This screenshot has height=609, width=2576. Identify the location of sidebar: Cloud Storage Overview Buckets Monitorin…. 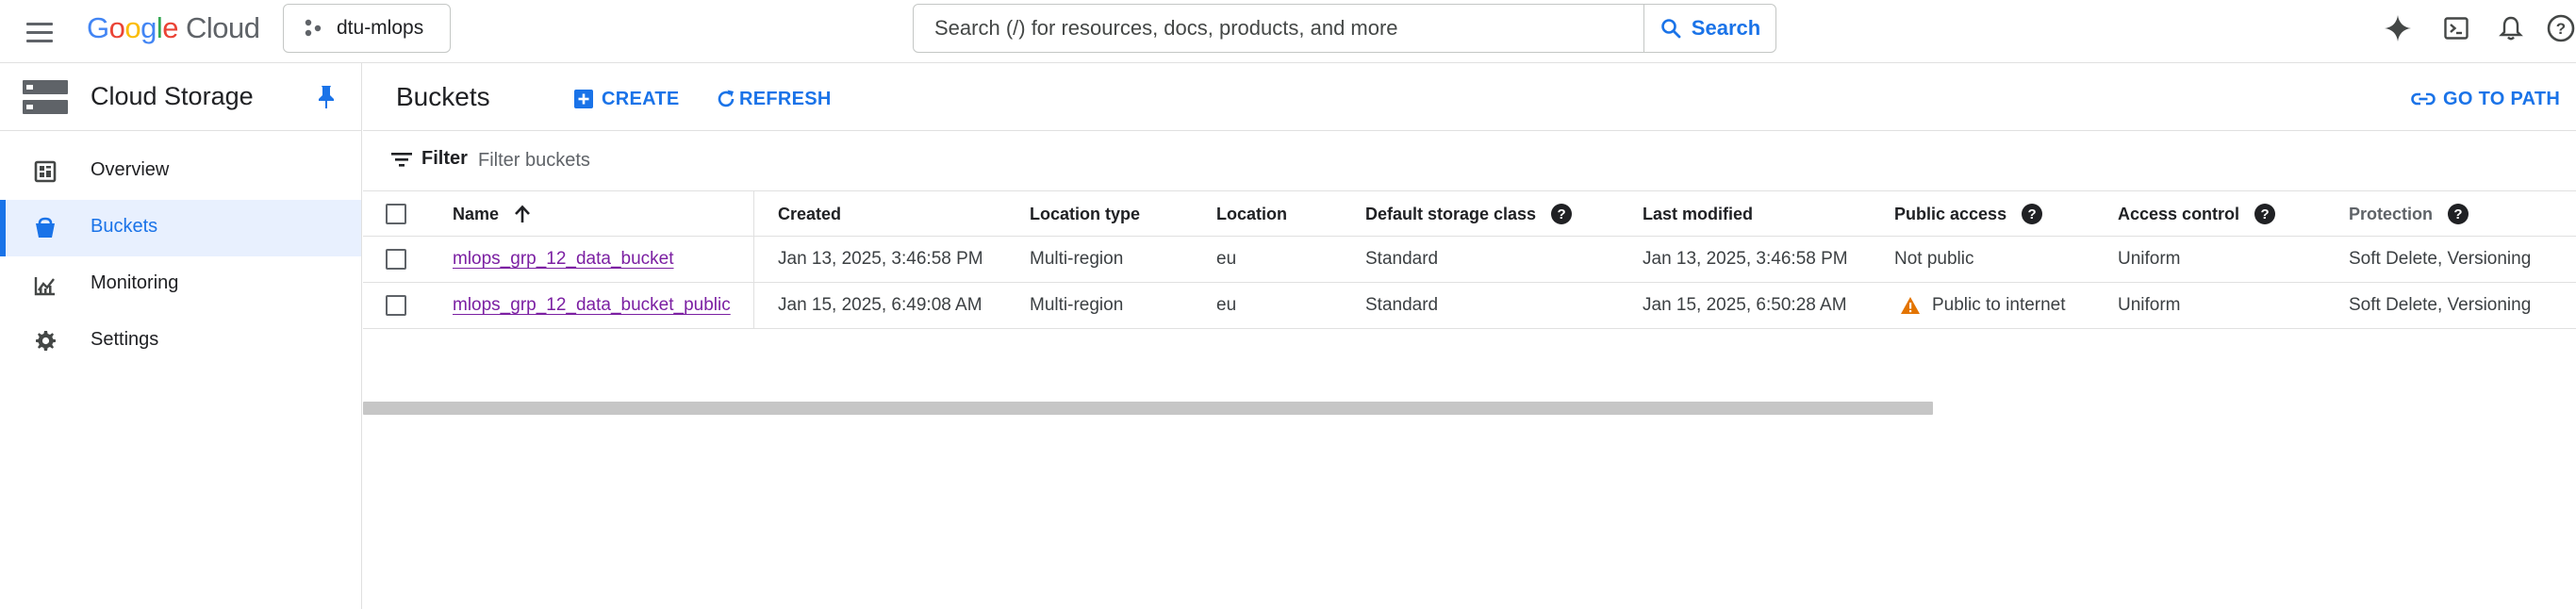
(181, 336).